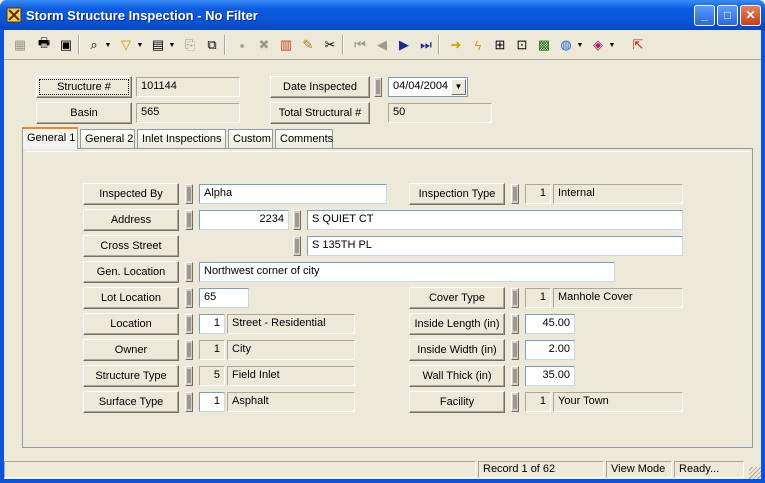  What do you see at coordinates (544, 45) in the screenshot?
I see `map-icon: ▩` at bounding box center [544, 45].